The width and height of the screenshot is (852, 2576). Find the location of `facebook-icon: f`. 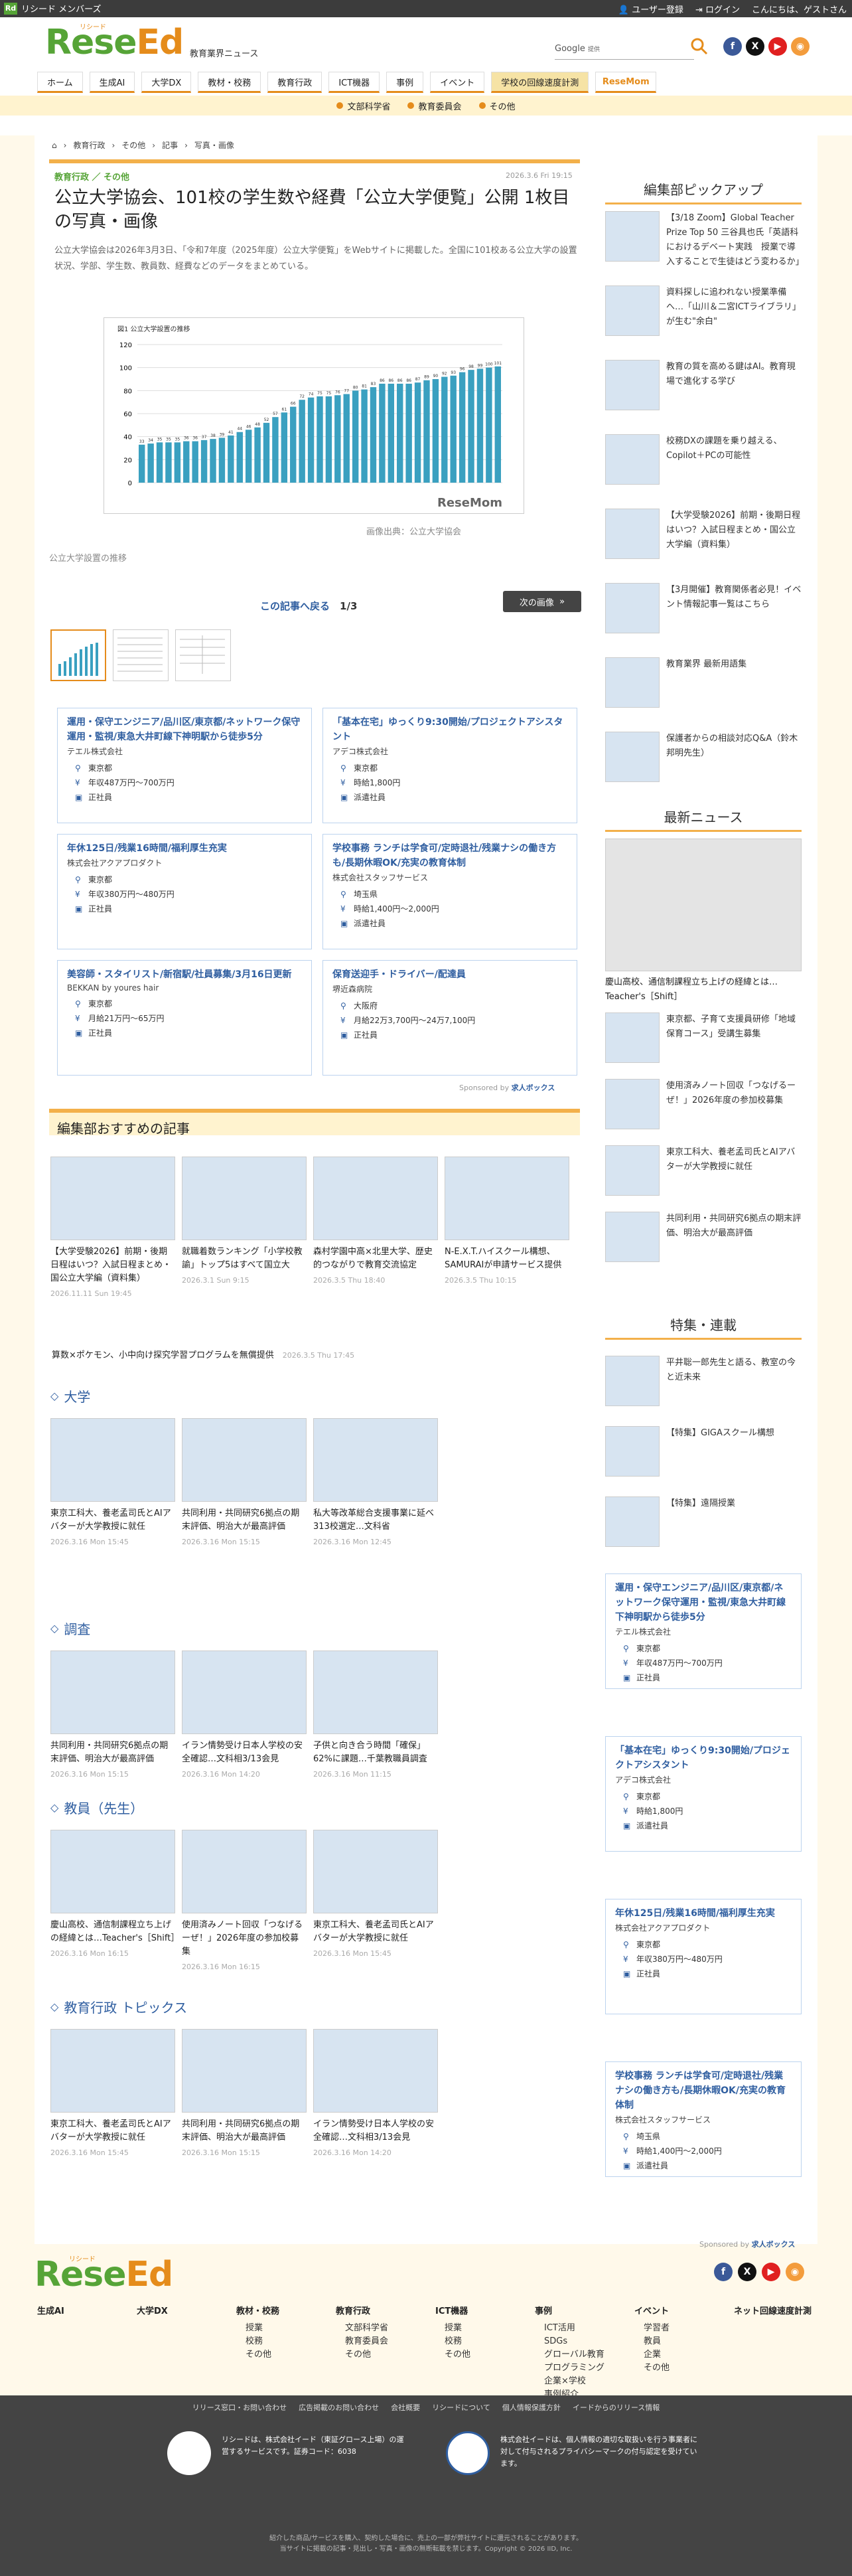

facebook-icon: f is located at coordinates (732, 46).